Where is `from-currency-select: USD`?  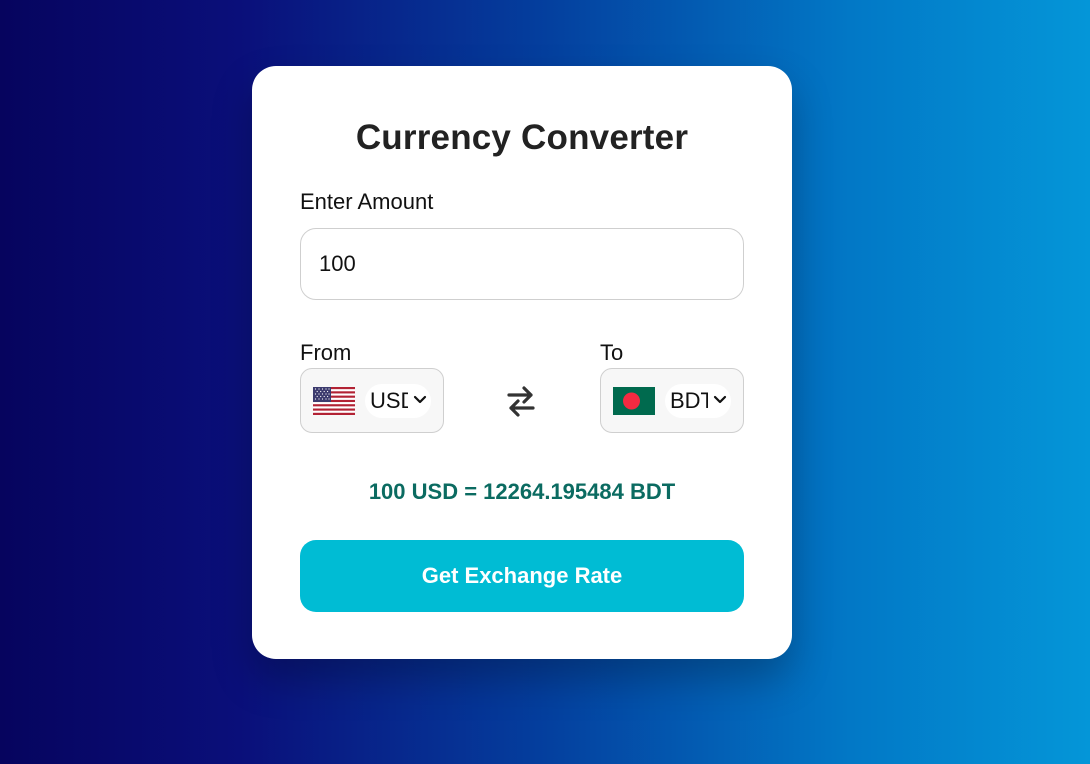
from-currency-select: USD is located at coordinates (372, 400).